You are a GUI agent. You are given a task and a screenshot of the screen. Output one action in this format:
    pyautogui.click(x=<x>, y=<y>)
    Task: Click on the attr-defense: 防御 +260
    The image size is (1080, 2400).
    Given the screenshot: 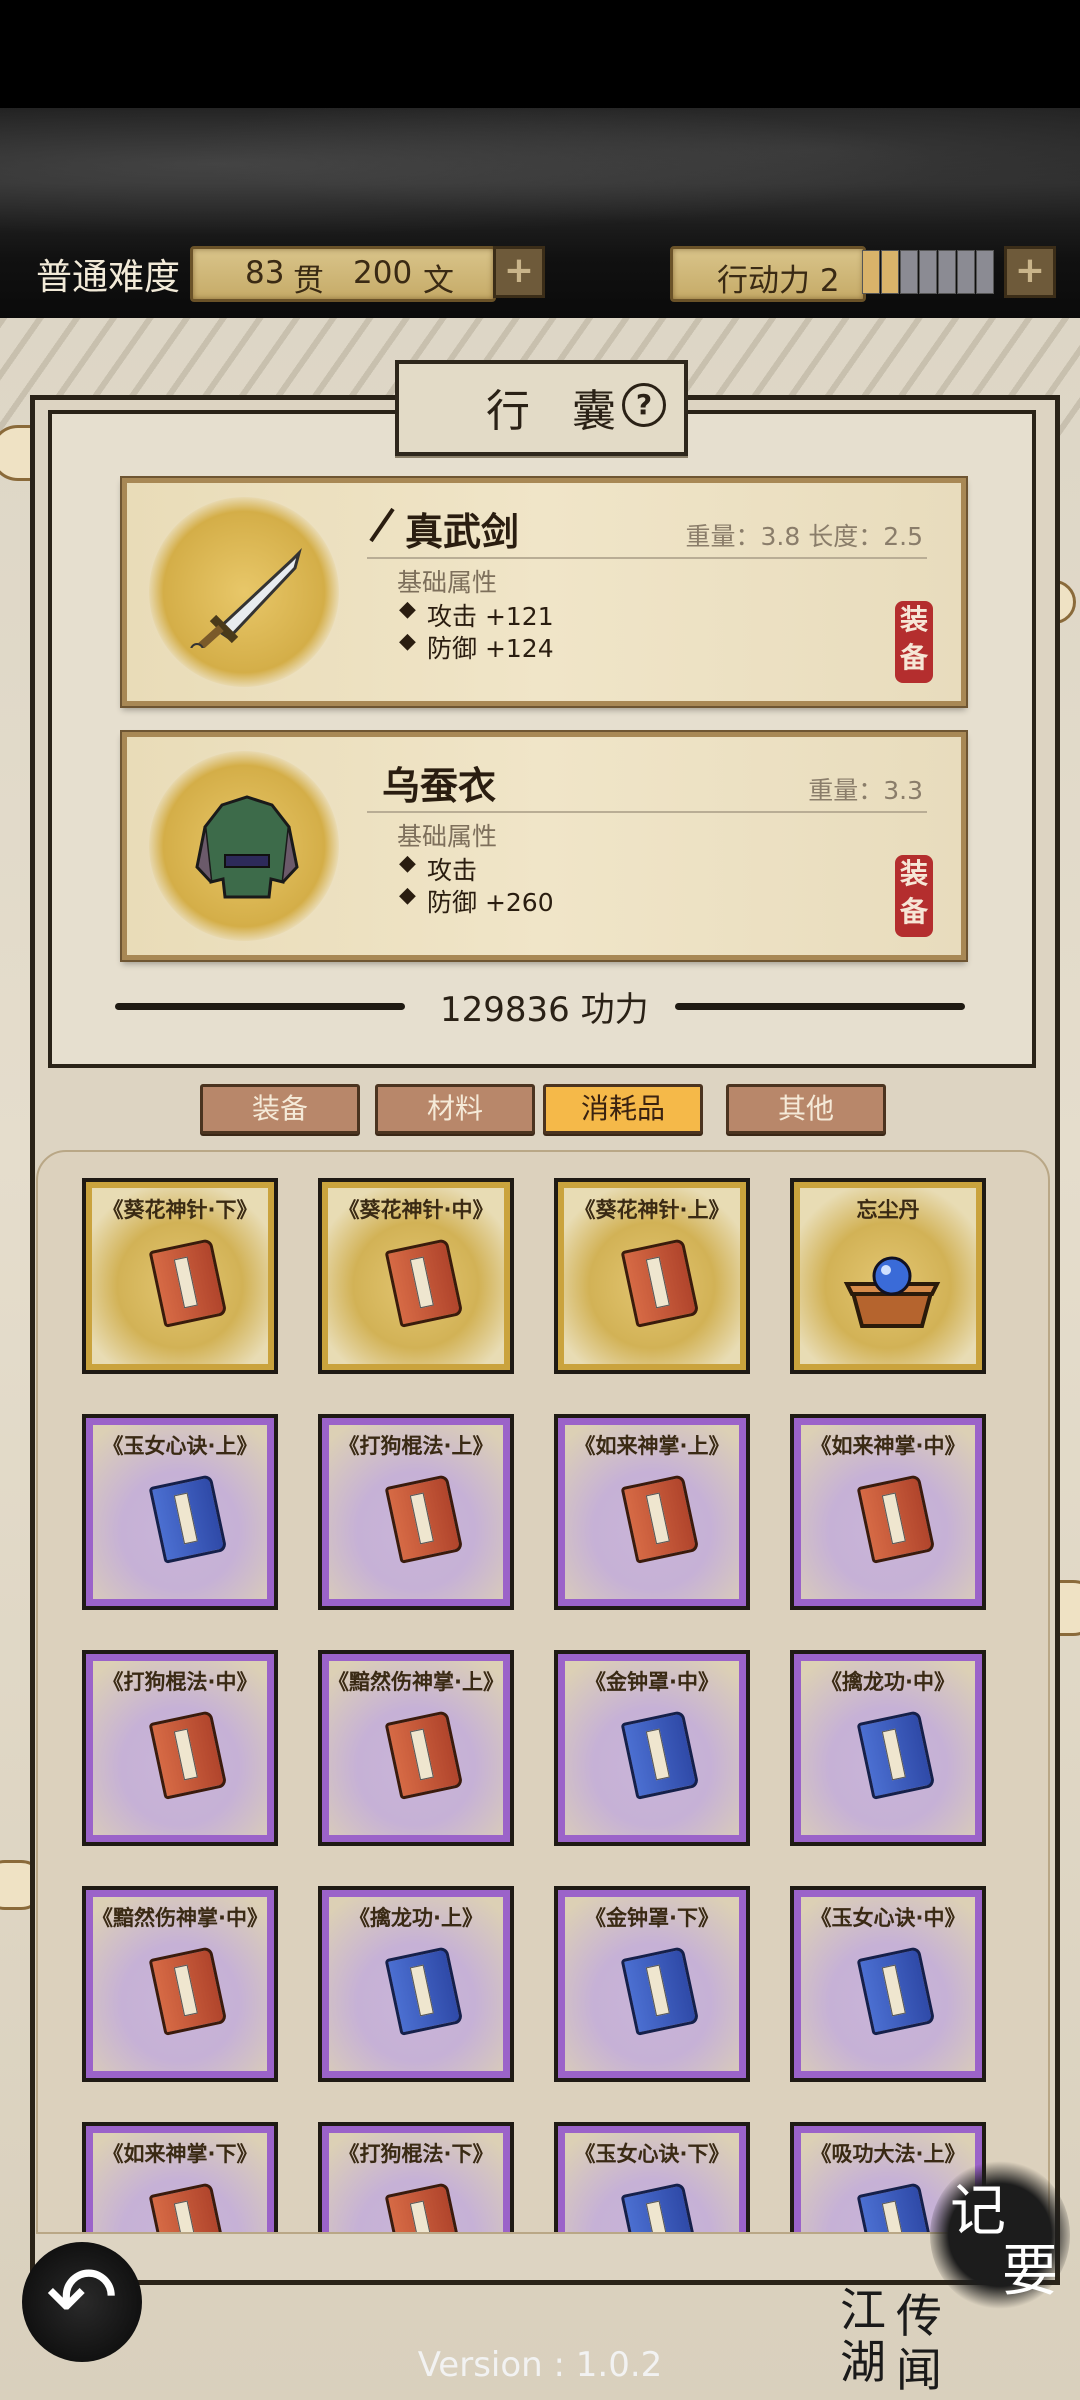 What is the action you would take?
    pyautogui.click(x=476, y=901)
    